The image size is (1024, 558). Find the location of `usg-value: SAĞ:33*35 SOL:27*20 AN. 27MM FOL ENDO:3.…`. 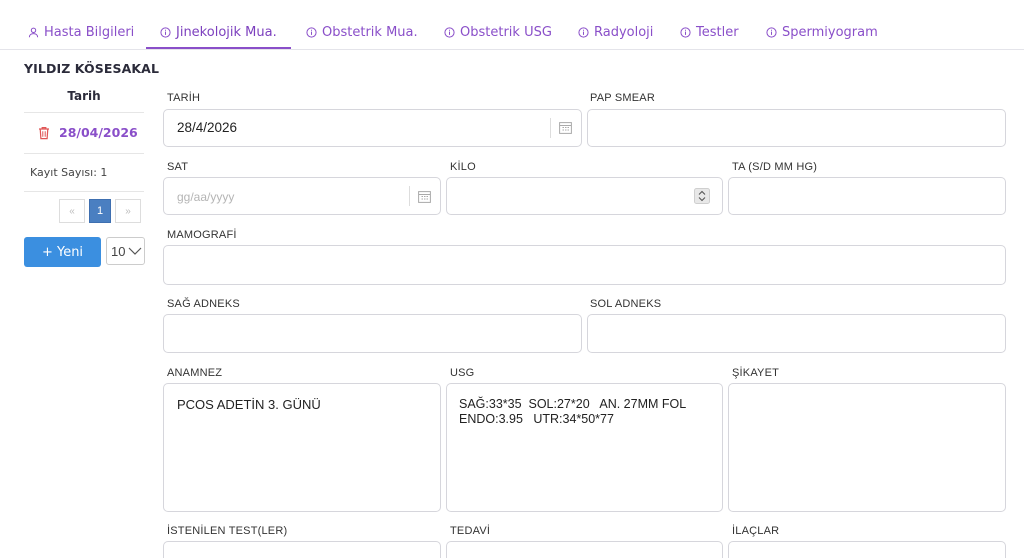

usg-value: SAĞ:33*35 SOL:27*20 AN. 27MM FOL ENDO:3.… is located at coordinates (573, 411).